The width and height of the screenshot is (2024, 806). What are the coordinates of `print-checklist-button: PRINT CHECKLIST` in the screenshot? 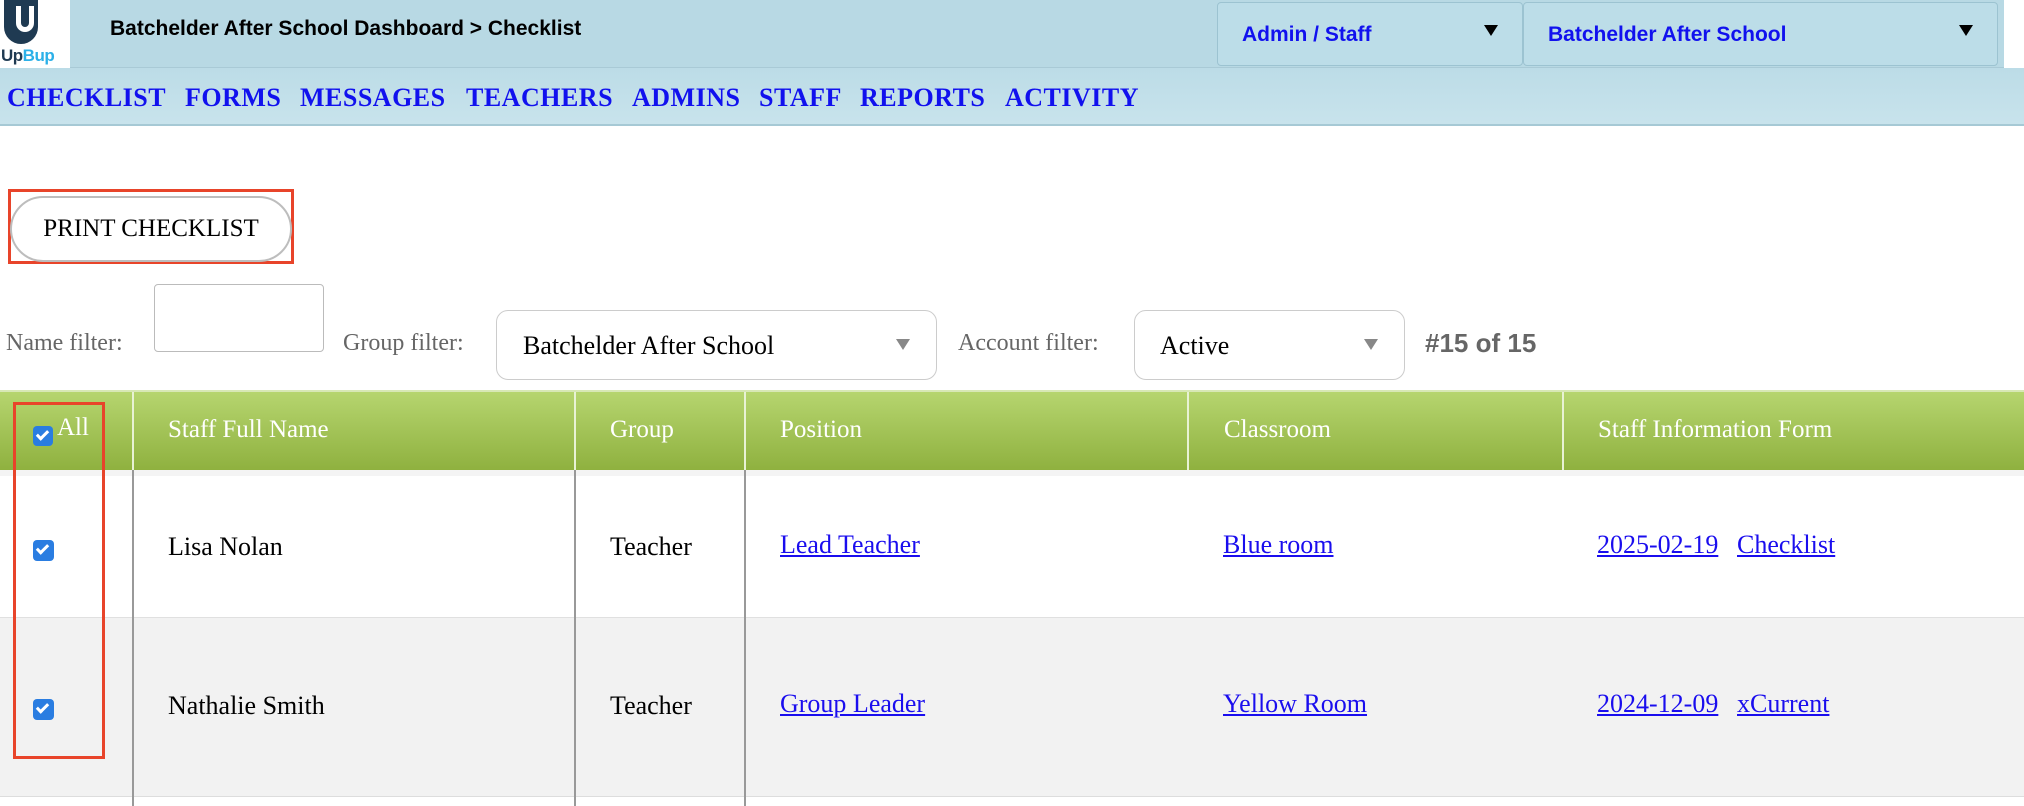 It's located at (151, 229).